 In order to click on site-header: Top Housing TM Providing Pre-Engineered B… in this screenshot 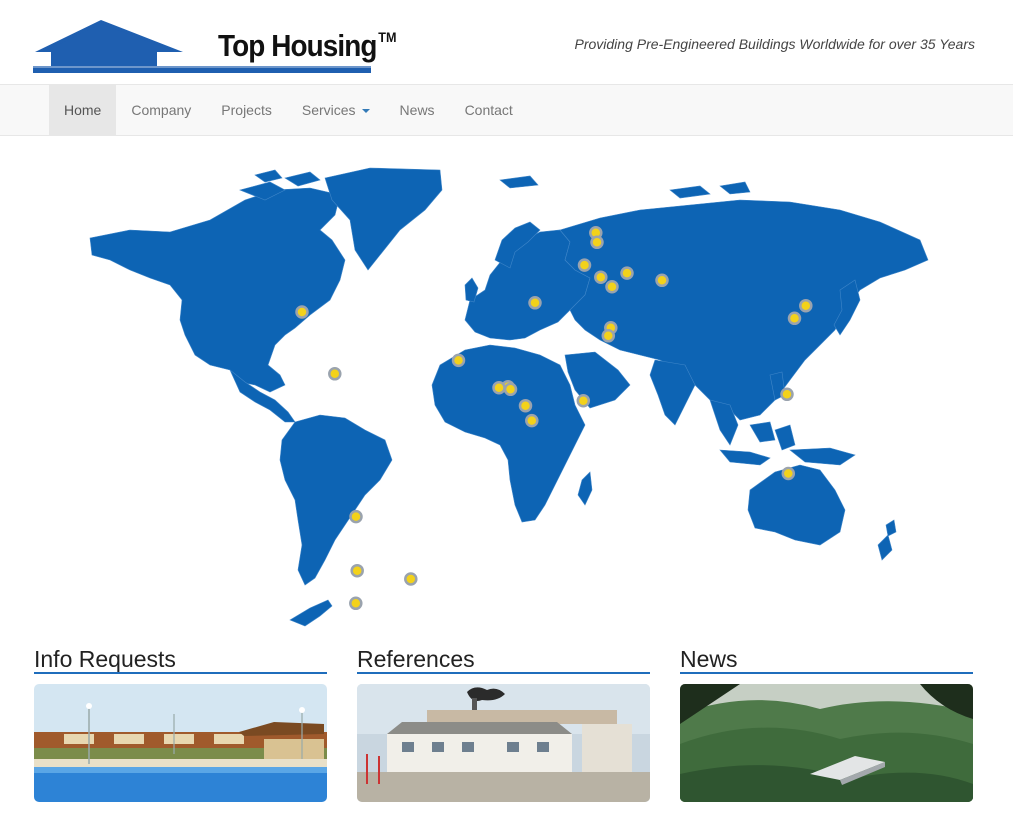, I will do `click(506, 42)`.